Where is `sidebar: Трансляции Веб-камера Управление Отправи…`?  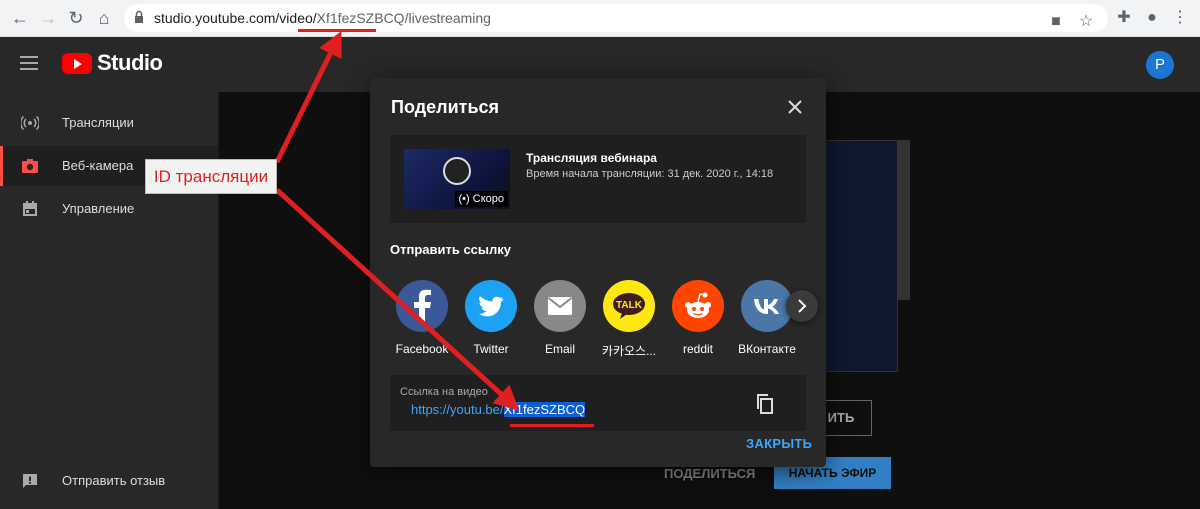
sidebar: Трансляции Веб-камера Управление Отправи… is located at coordinates (109, 300).